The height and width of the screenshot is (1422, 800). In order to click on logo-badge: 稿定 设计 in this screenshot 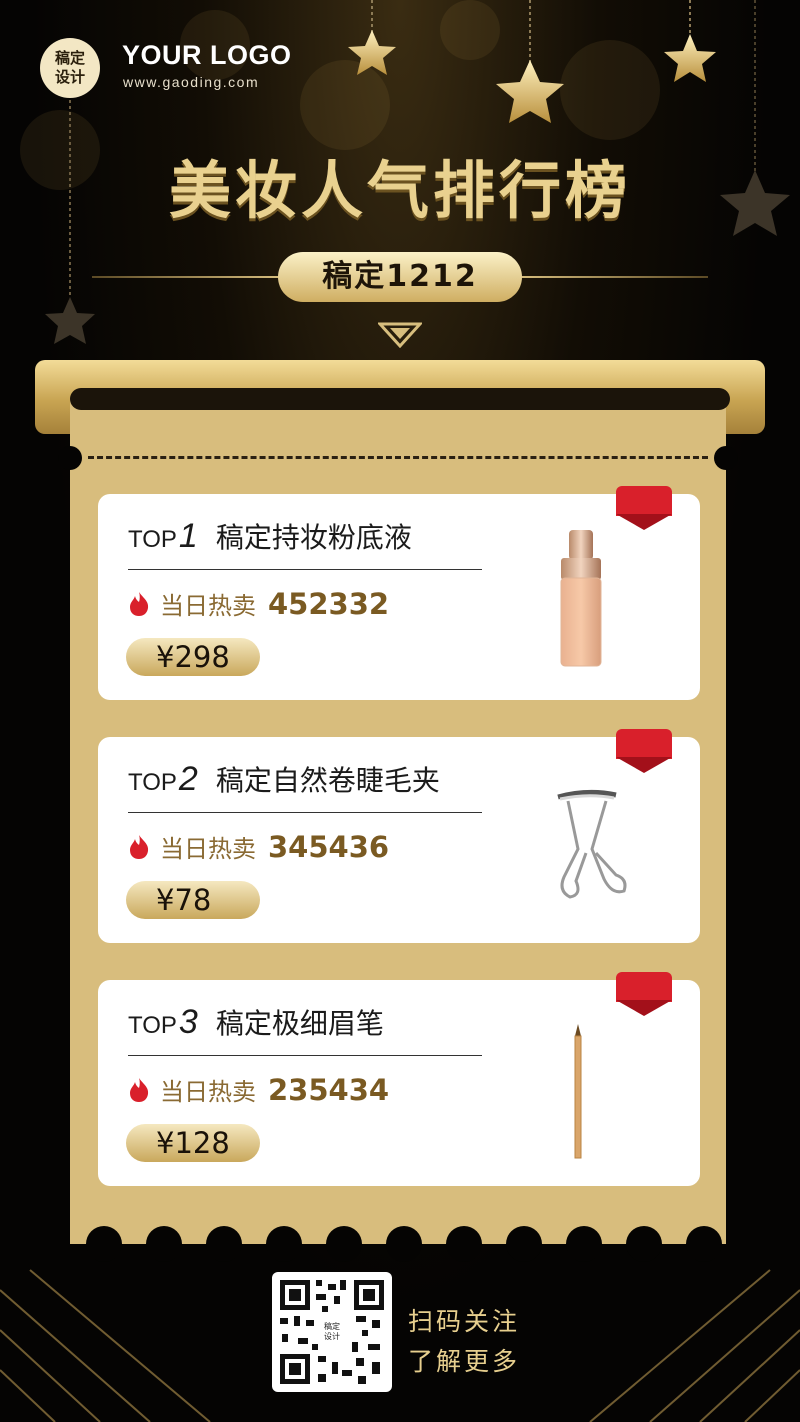, I will do `click(70, 68)`.